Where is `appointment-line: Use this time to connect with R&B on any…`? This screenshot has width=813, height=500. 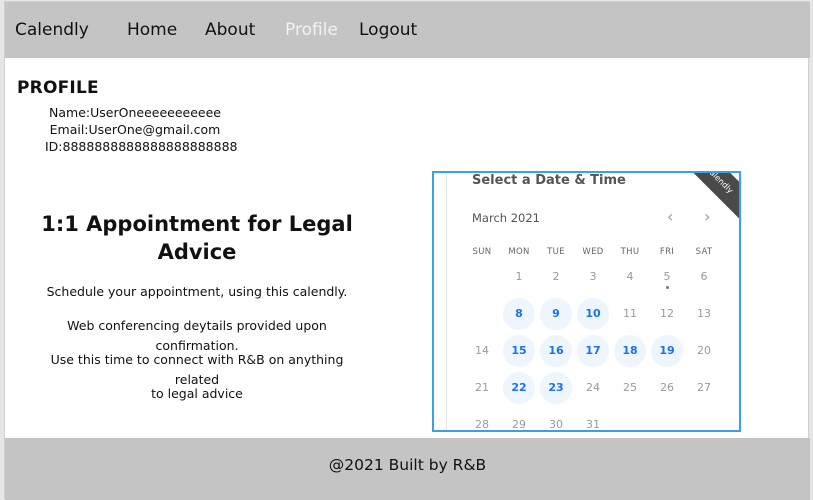 appointment-line: Use this time to connect with R&B on any… is located at coordinates (197, 369).